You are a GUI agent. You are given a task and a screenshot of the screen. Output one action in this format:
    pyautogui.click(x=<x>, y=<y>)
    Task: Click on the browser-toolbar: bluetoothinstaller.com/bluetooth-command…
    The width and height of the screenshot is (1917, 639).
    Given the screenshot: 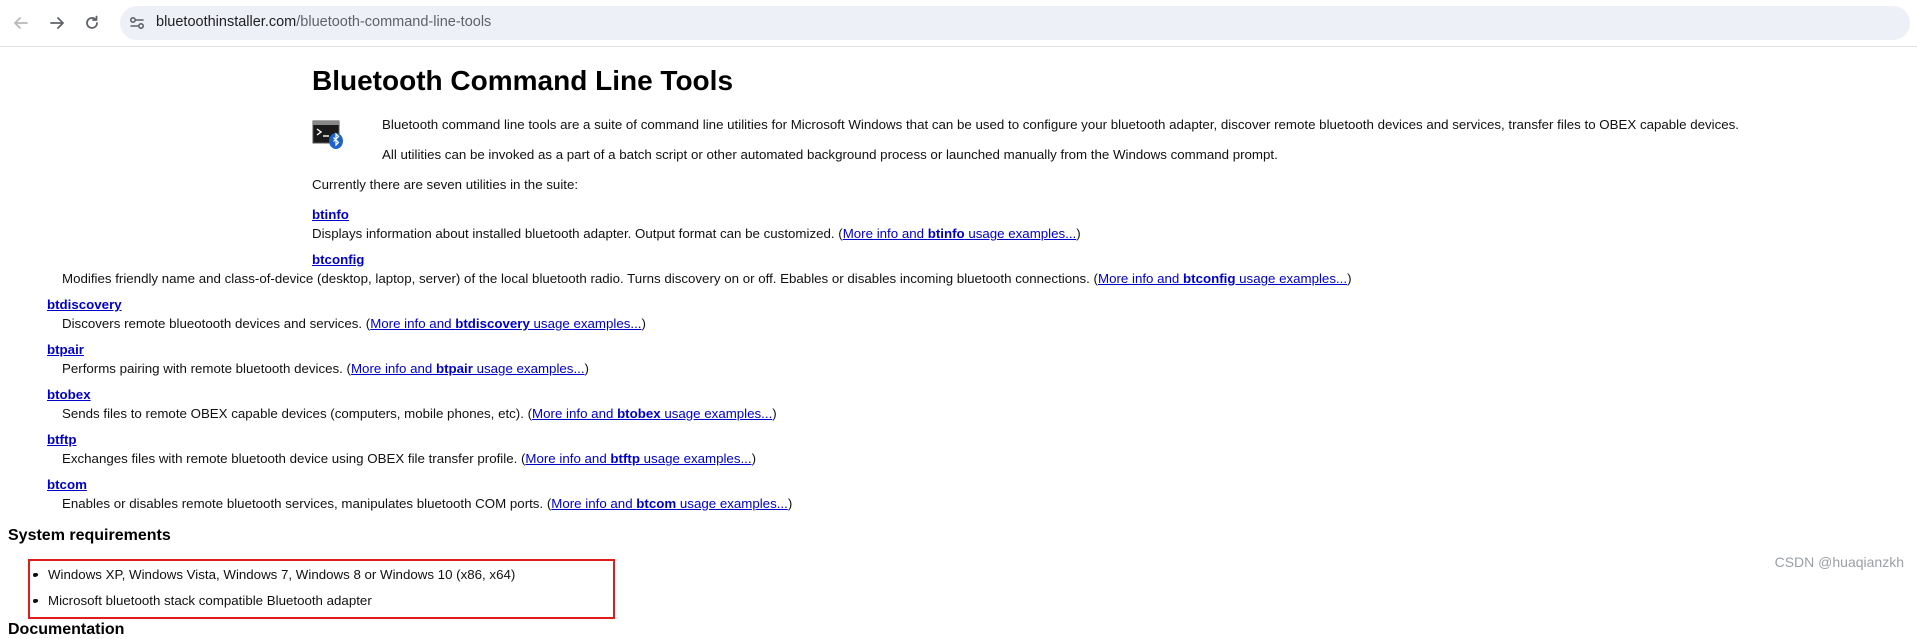 What is the action you would take?
    pyautogui.click(x=958, y=23)
    